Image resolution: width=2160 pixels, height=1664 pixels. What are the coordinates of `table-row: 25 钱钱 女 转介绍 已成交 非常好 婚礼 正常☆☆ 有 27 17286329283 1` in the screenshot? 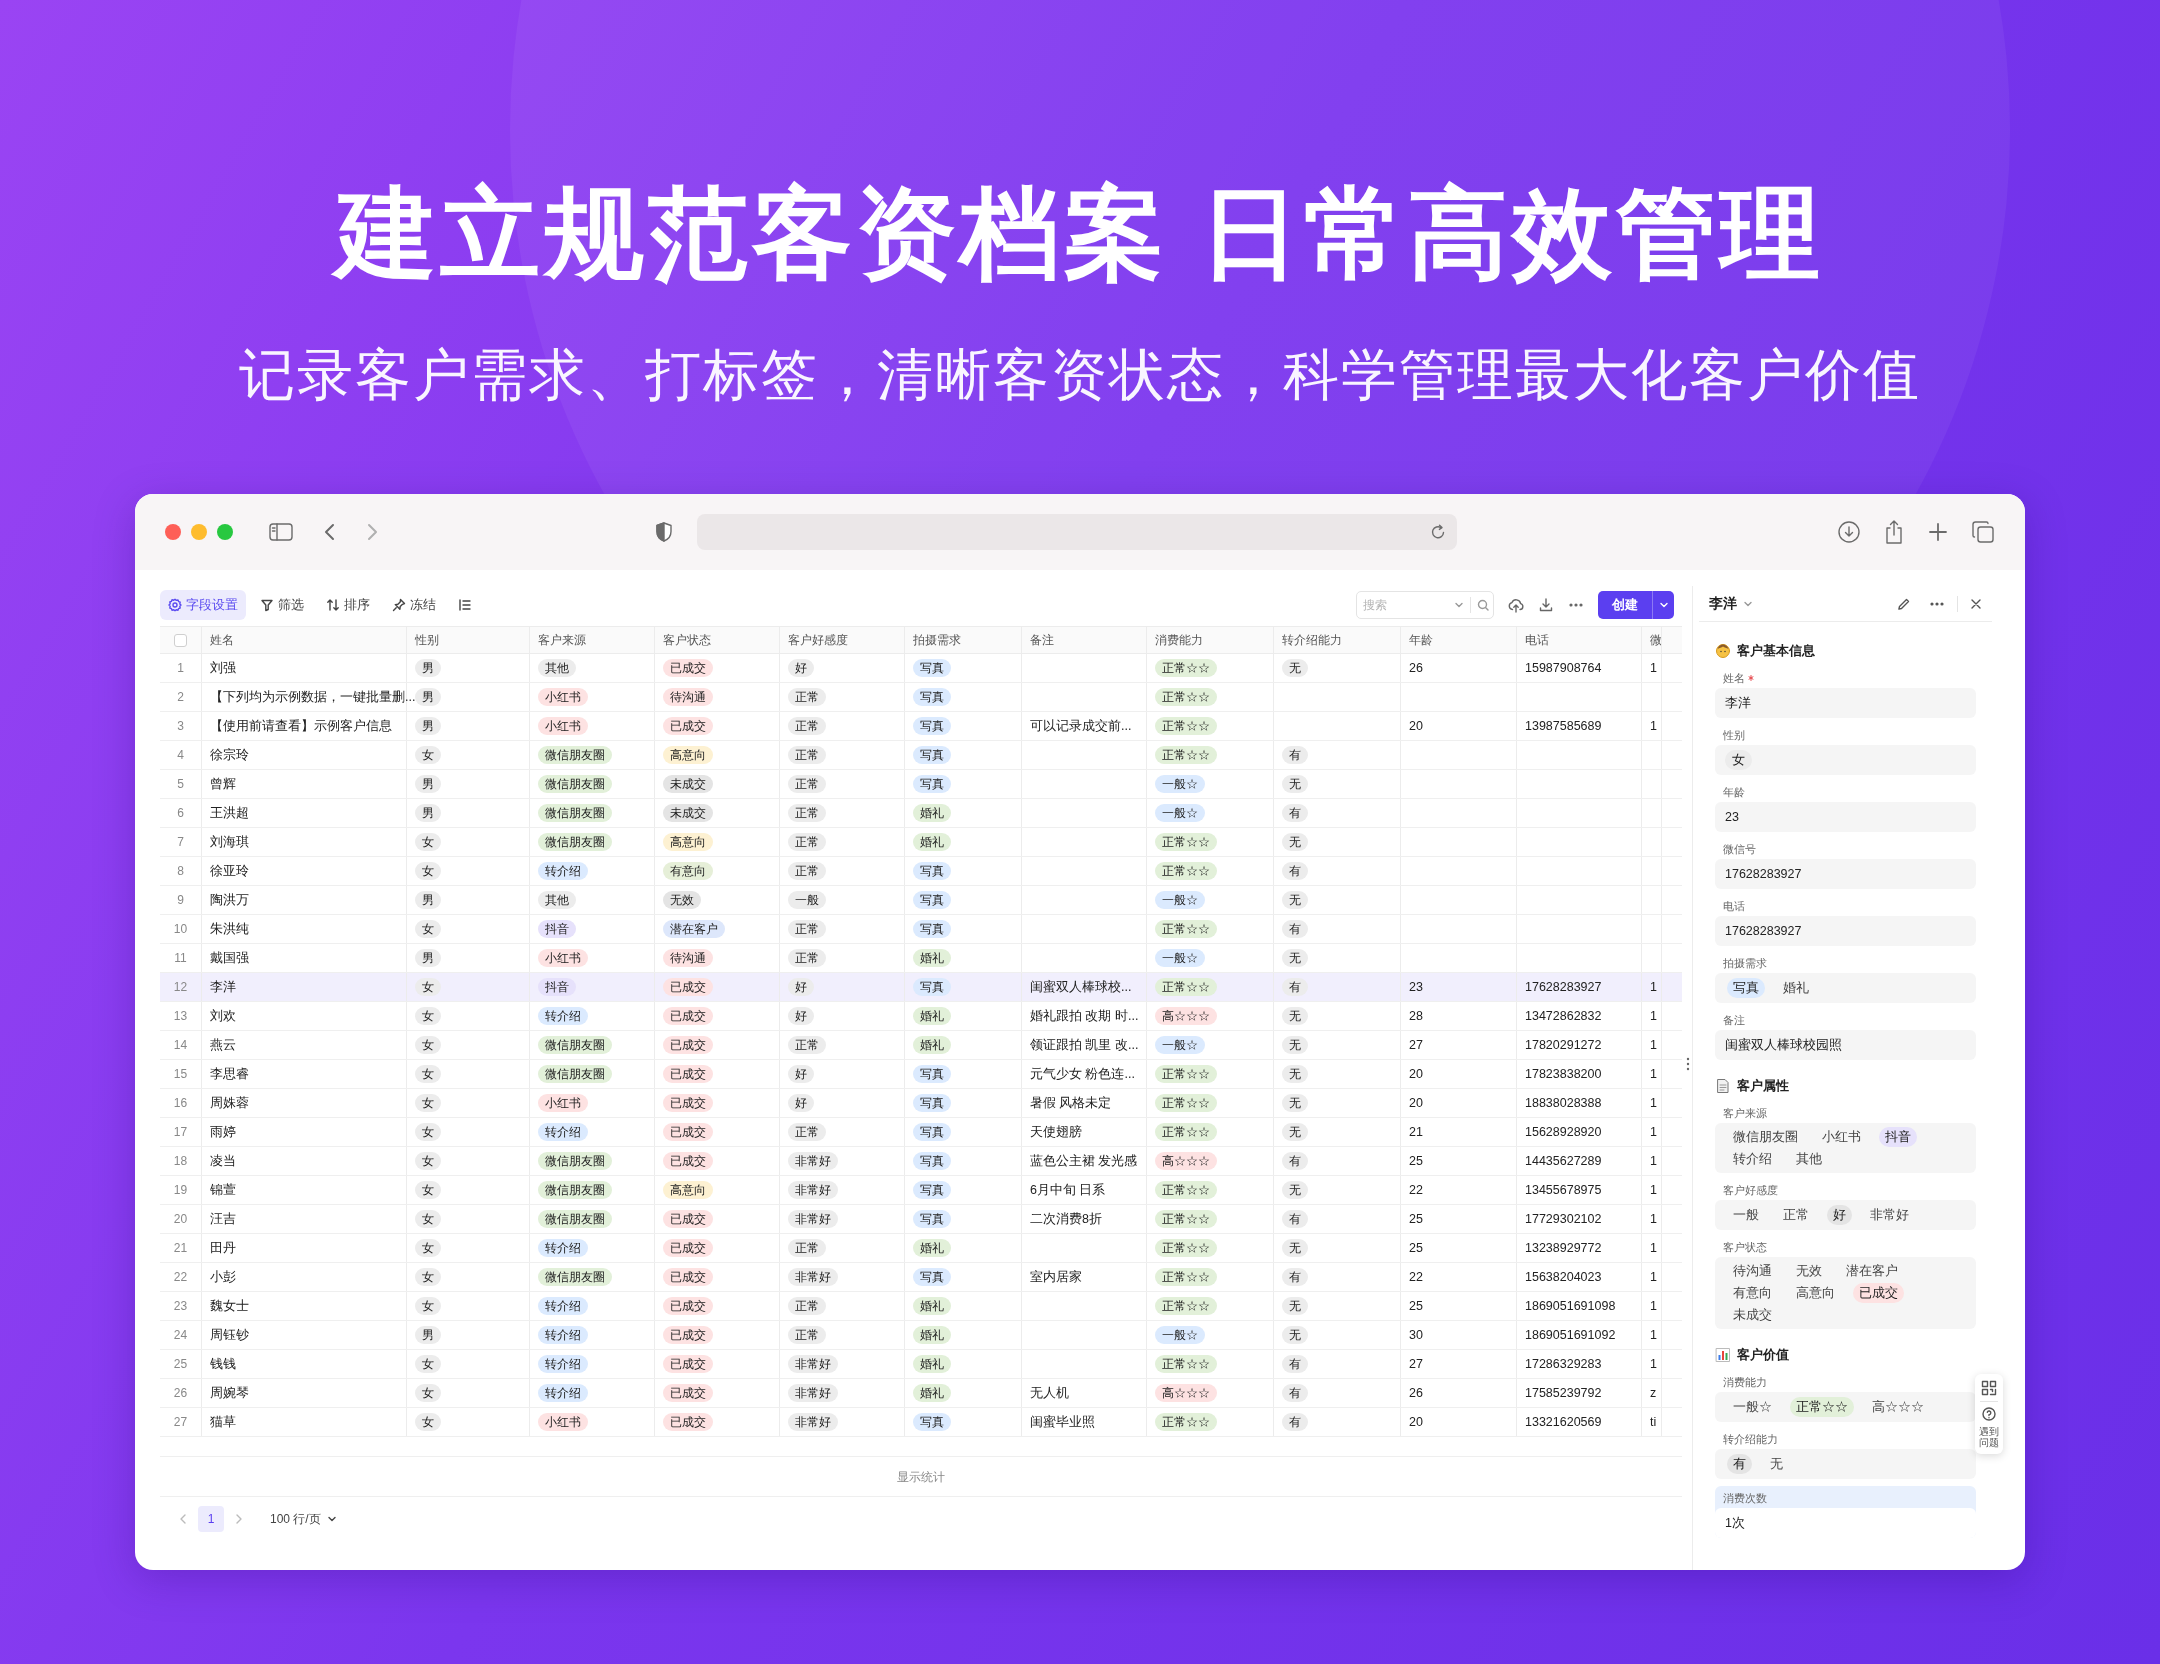 It's located at (921, 1364).